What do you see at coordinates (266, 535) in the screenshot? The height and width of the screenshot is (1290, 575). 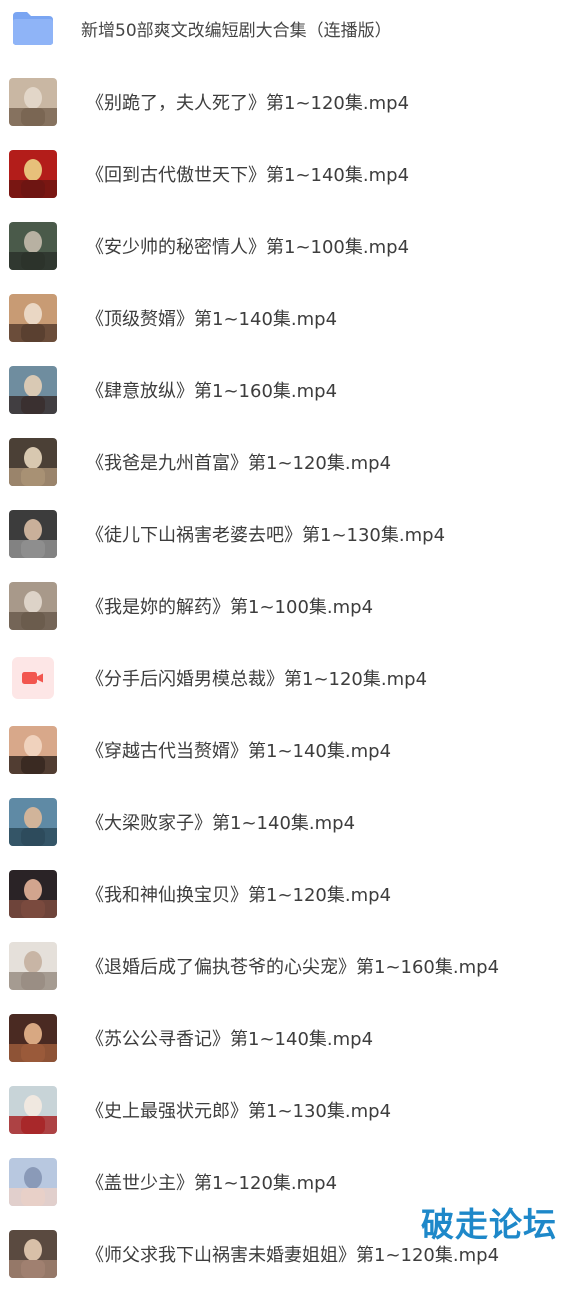 I see `file-name: 《徒儿下山祸害老婆去吧》第1~130集.mp4` at bounding box center [266, 535].